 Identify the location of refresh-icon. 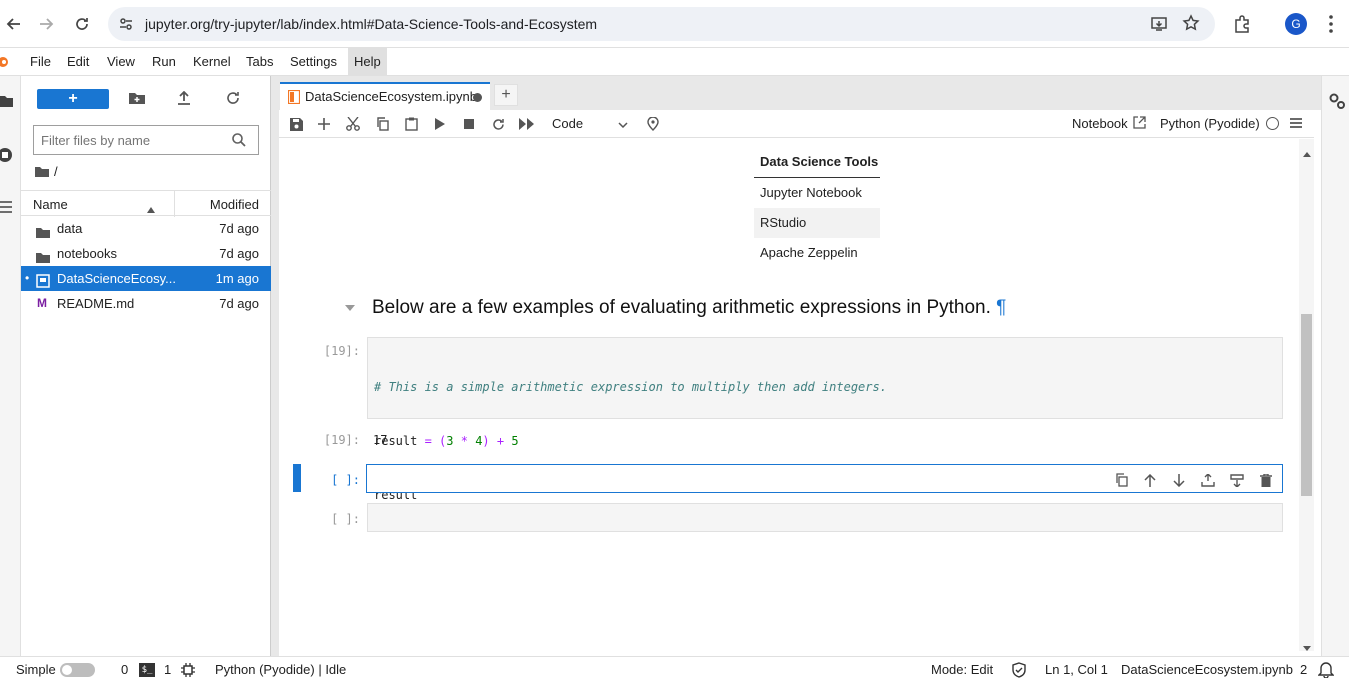
(233, 99).